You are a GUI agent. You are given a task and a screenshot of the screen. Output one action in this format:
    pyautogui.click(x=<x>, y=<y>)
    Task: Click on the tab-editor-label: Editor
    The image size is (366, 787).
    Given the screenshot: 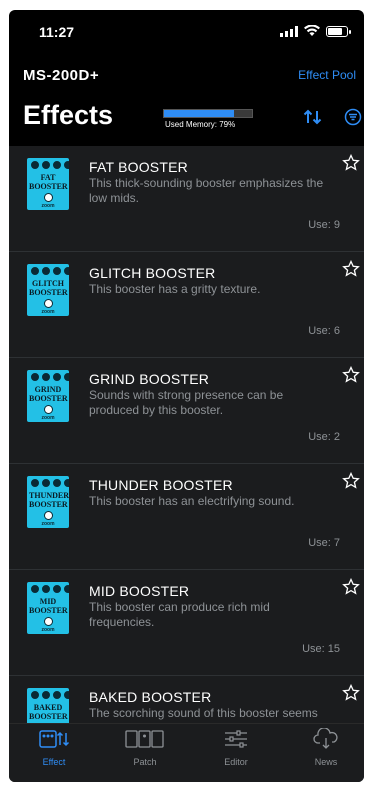 What is the action you would take?
    pyautogui.click(x=236, y=762)
    